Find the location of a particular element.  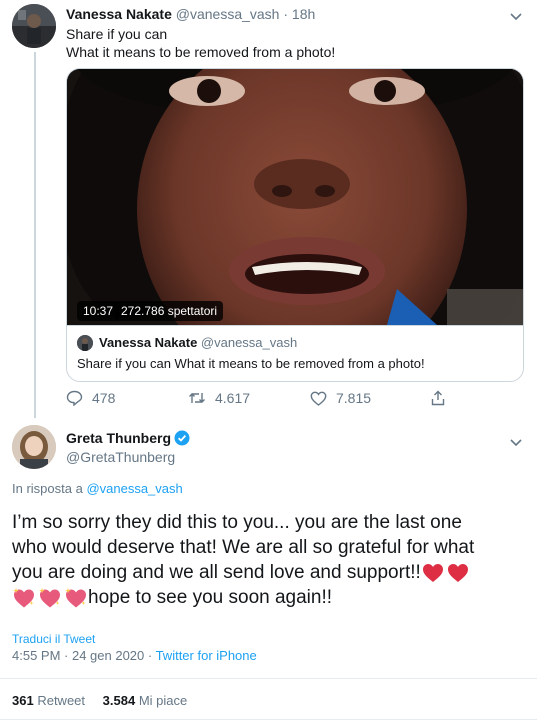

engagement-stats: 361 Retweet 3.584 Mi piace is located at coordinates (99, 700).